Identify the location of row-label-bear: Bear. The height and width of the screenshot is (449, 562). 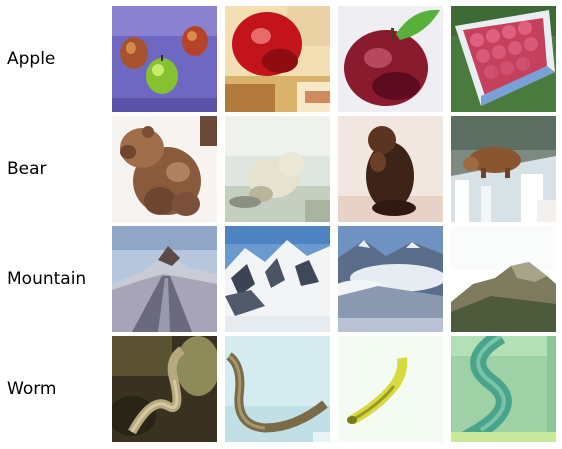
(27, 169).